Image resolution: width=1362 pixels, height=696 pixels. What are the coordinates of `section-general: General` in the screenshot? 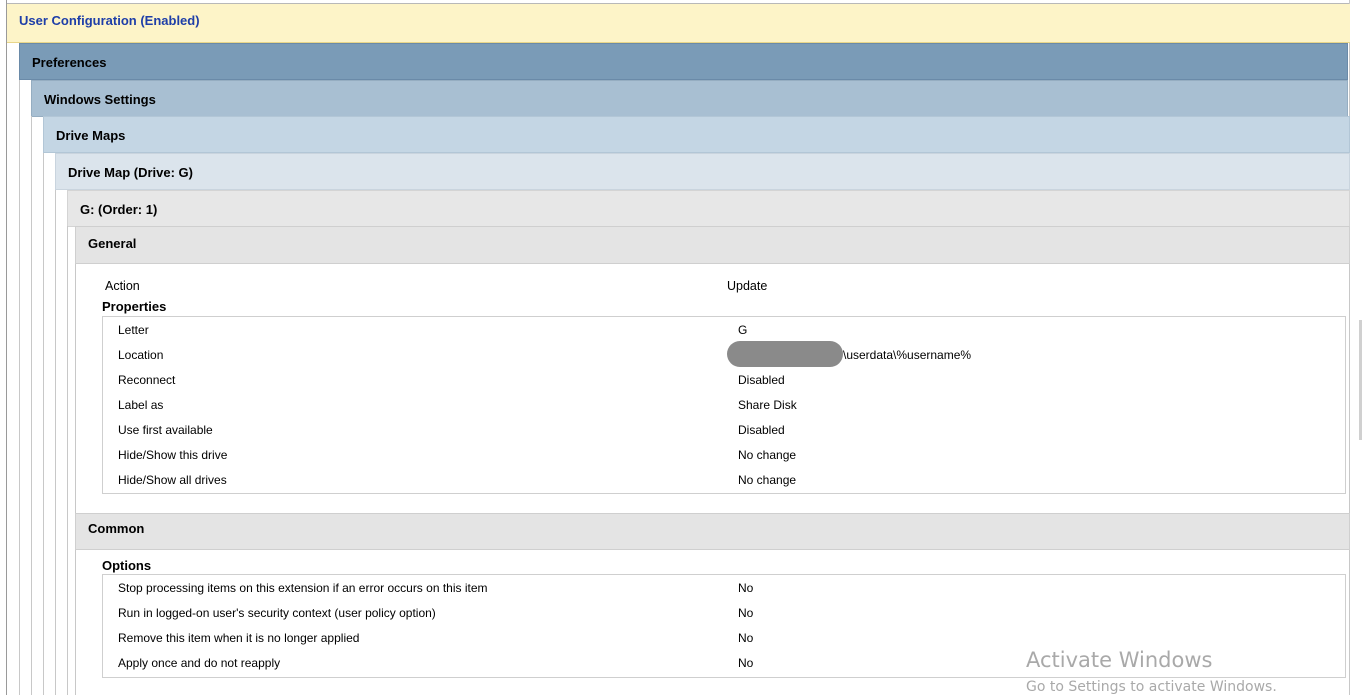 It's located at (712, 245).